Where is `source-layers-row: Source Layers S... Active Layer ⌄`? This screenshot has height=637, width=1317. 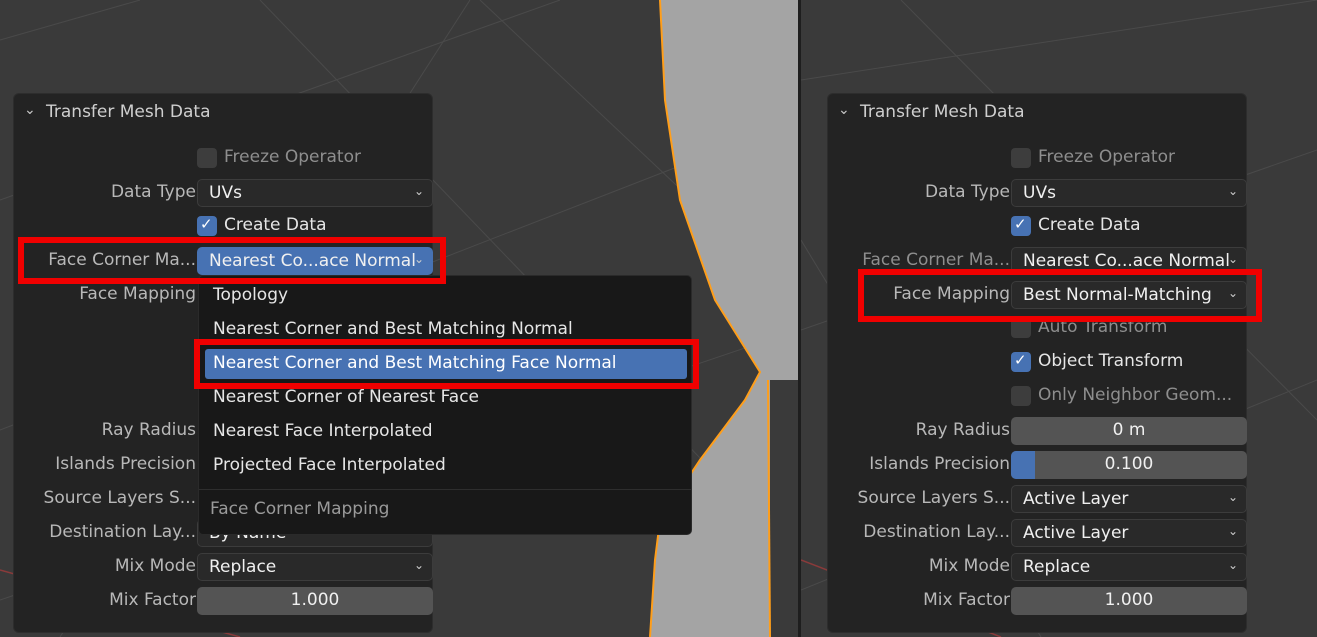 source-layers-row: Source Layers S... Active Layer ⌄ is located at coordinates (1037, 498).